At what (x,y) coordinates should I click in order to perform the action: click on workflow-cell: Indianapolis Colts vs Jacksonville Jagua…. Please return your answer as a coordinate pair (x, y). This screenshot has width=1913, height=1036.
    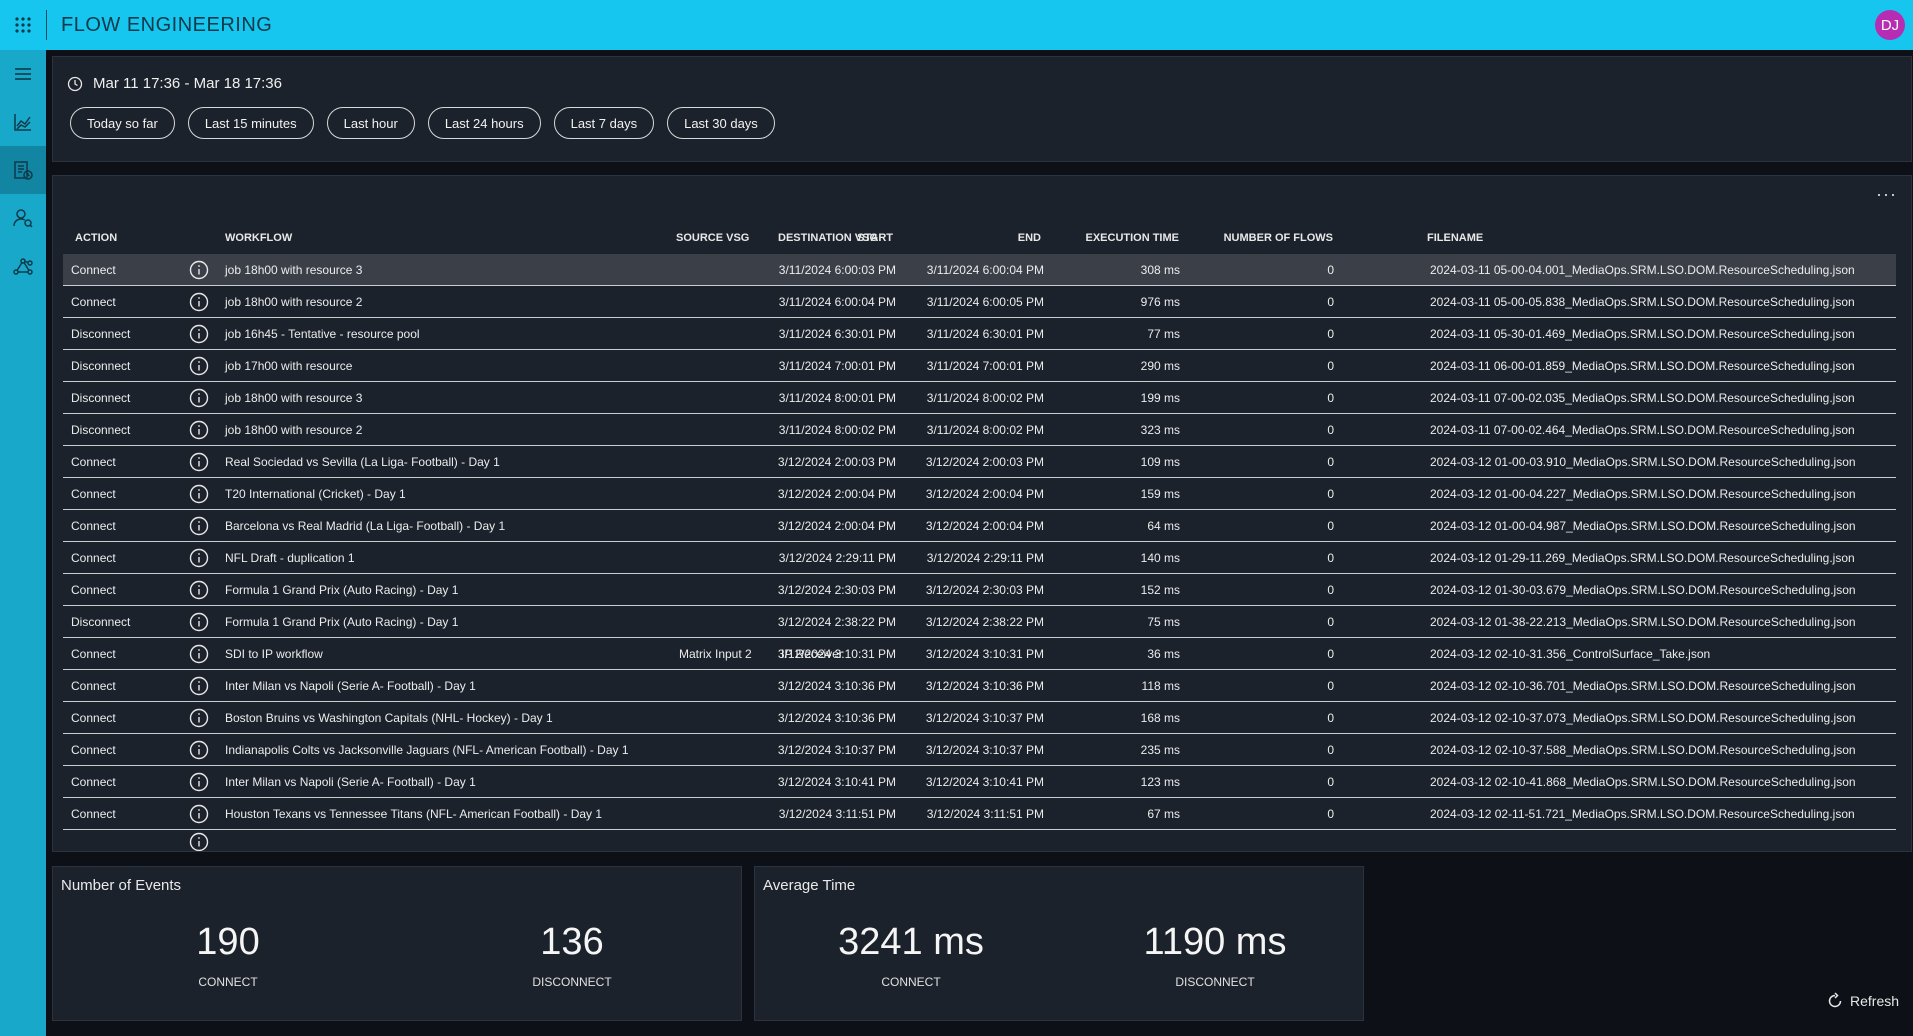
    Looking at the image, I should click on (427, 750).